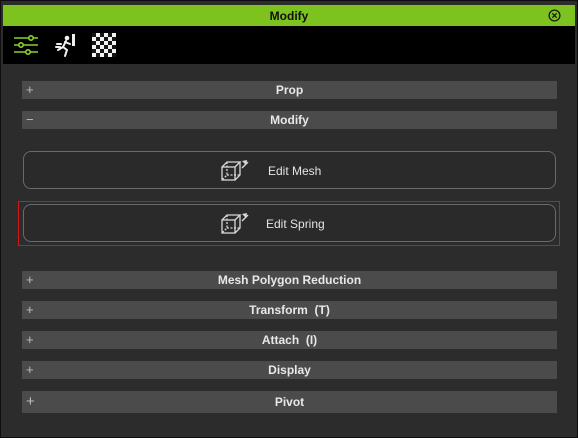 This screenshot has height=438, width=578. I want to click on motion-tool-icon, so click(67, 45).